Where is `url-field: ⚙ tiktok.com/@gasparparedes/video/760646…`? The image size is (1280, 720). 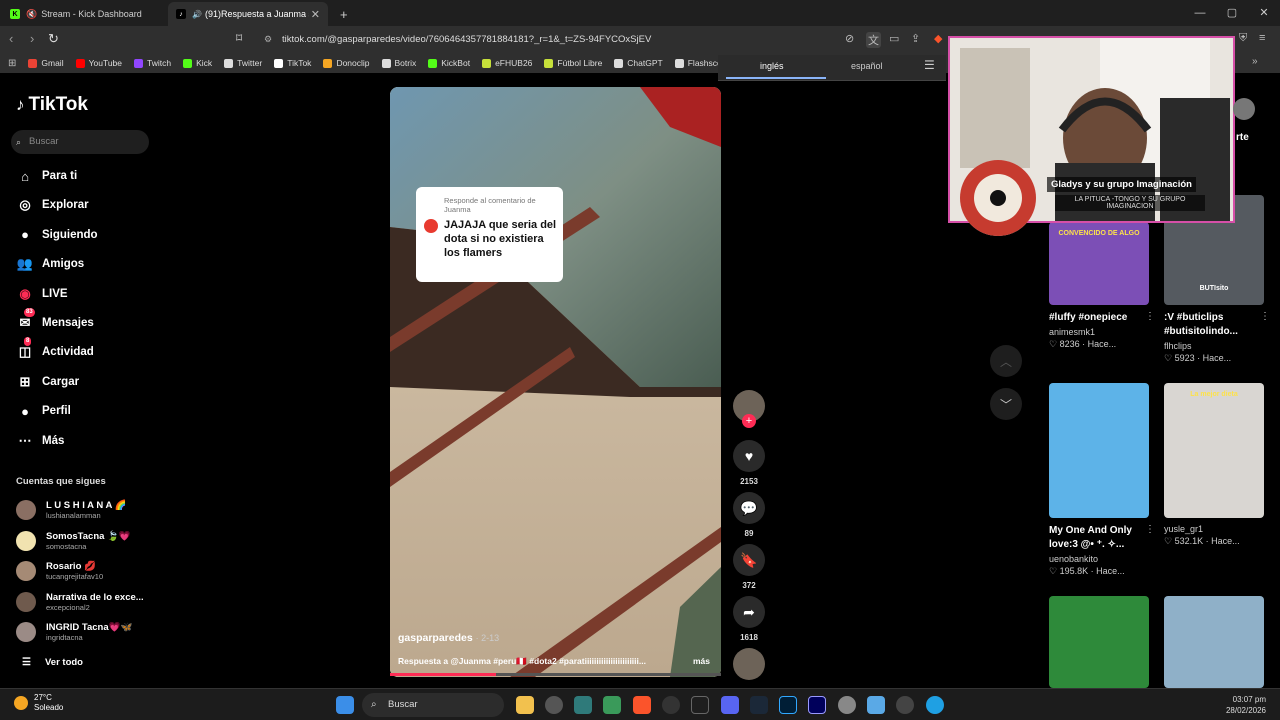 url-field: ⚙ tiktok.com/@gasparparedes/video/760646… is located at coordinates (601, 39).